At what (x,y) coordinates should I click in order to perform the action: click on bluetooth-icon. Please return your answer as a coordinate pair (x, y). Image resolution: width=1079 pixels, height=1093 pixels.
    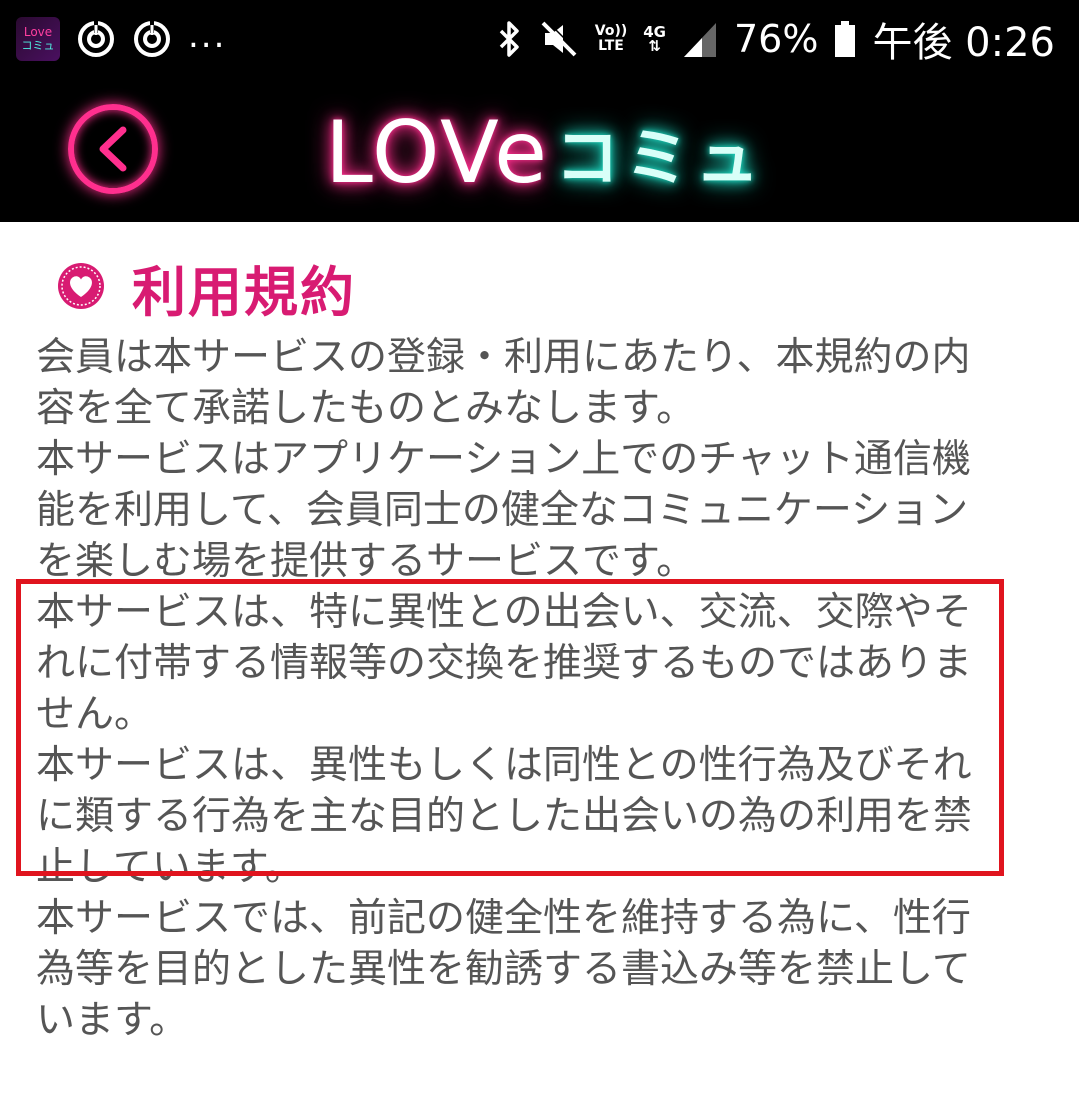
    Looking at the image, I should click on (510, 39).